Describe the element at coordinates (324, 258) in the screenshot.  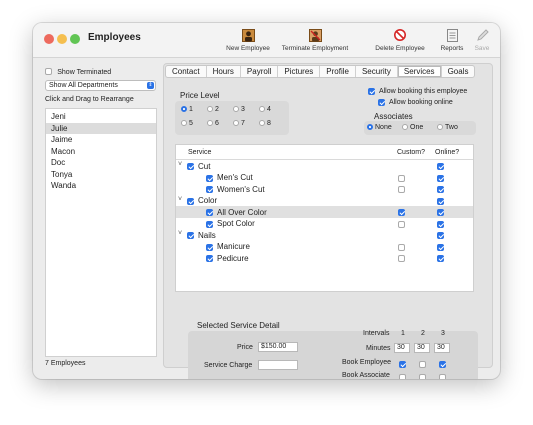
I see `service-row: Pedicure` at that location.